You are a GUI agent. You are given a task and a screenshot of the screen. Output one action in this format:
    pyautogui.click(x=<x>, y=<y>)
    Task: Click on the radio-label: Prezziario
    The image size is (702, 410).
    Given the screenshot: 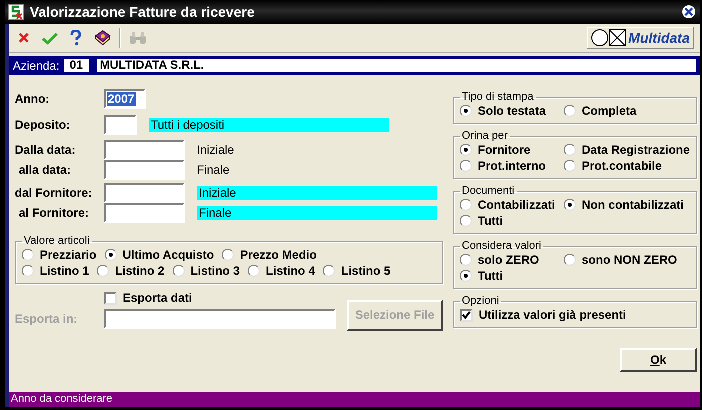 What is the action you would take?
    pyautogui.click(x=68, y=255)
    